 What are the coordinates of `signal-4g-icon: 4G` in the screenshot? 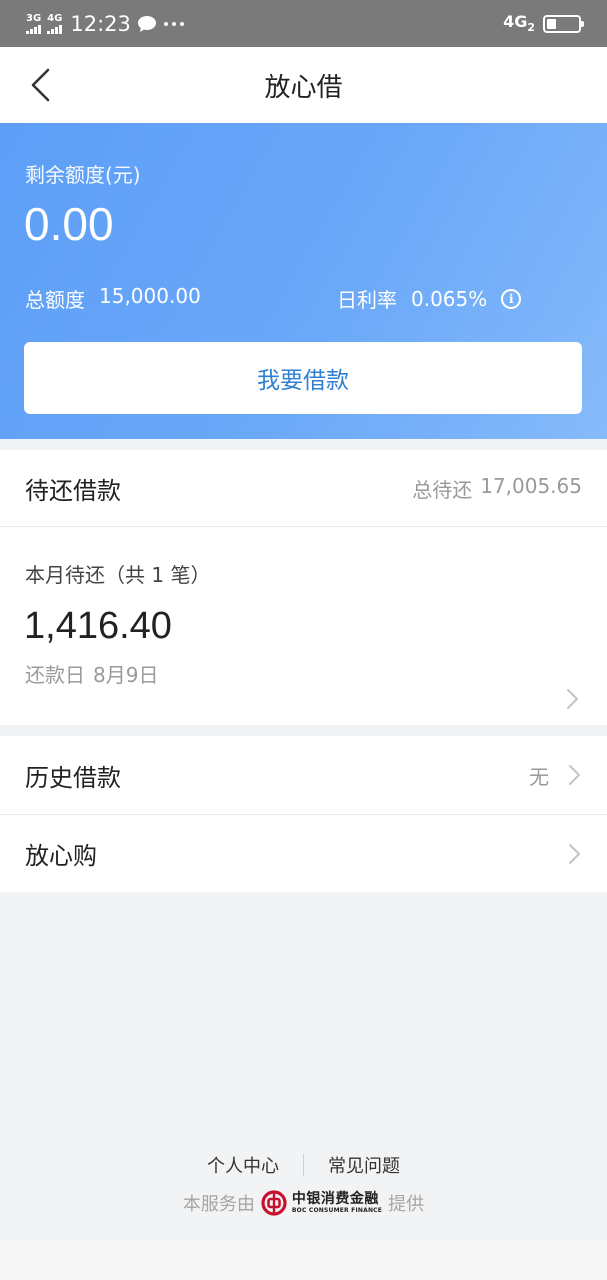 It's located at (55, 23).